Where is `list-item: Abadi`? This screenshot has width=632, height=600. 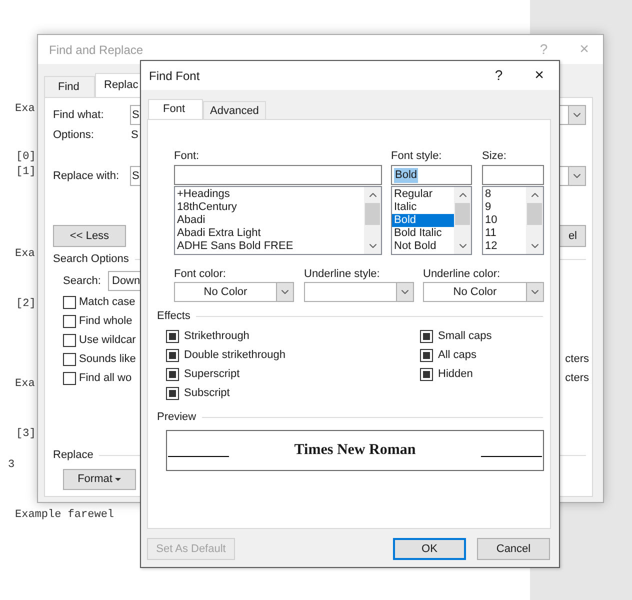
list-item: Abadi is located at coordinates (269, 220).